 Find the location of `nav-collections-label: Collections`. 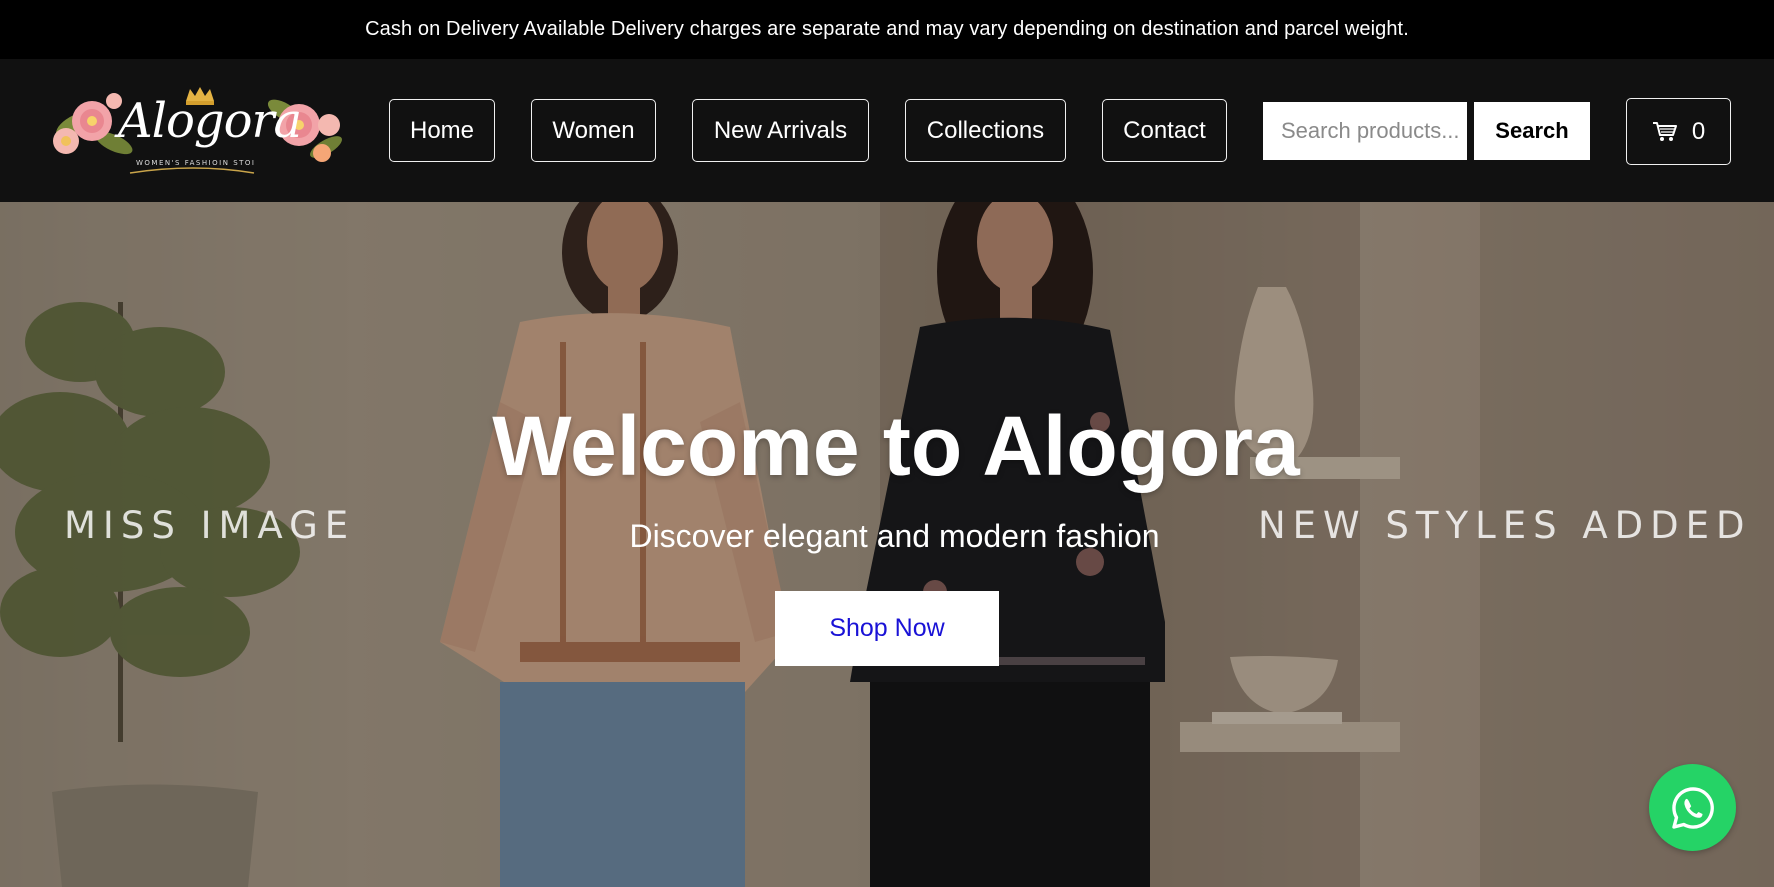

nav-collections-label: Collections is located at coordinates (985, 130).